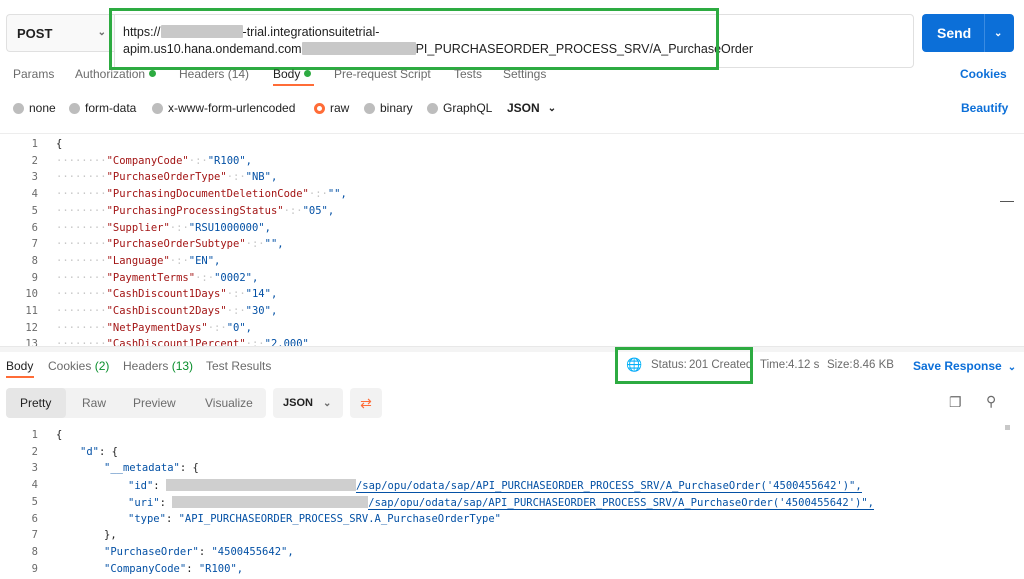 The image size is (1024, 579). I want to click on save-response-label: Save Response, so click(957, 366).